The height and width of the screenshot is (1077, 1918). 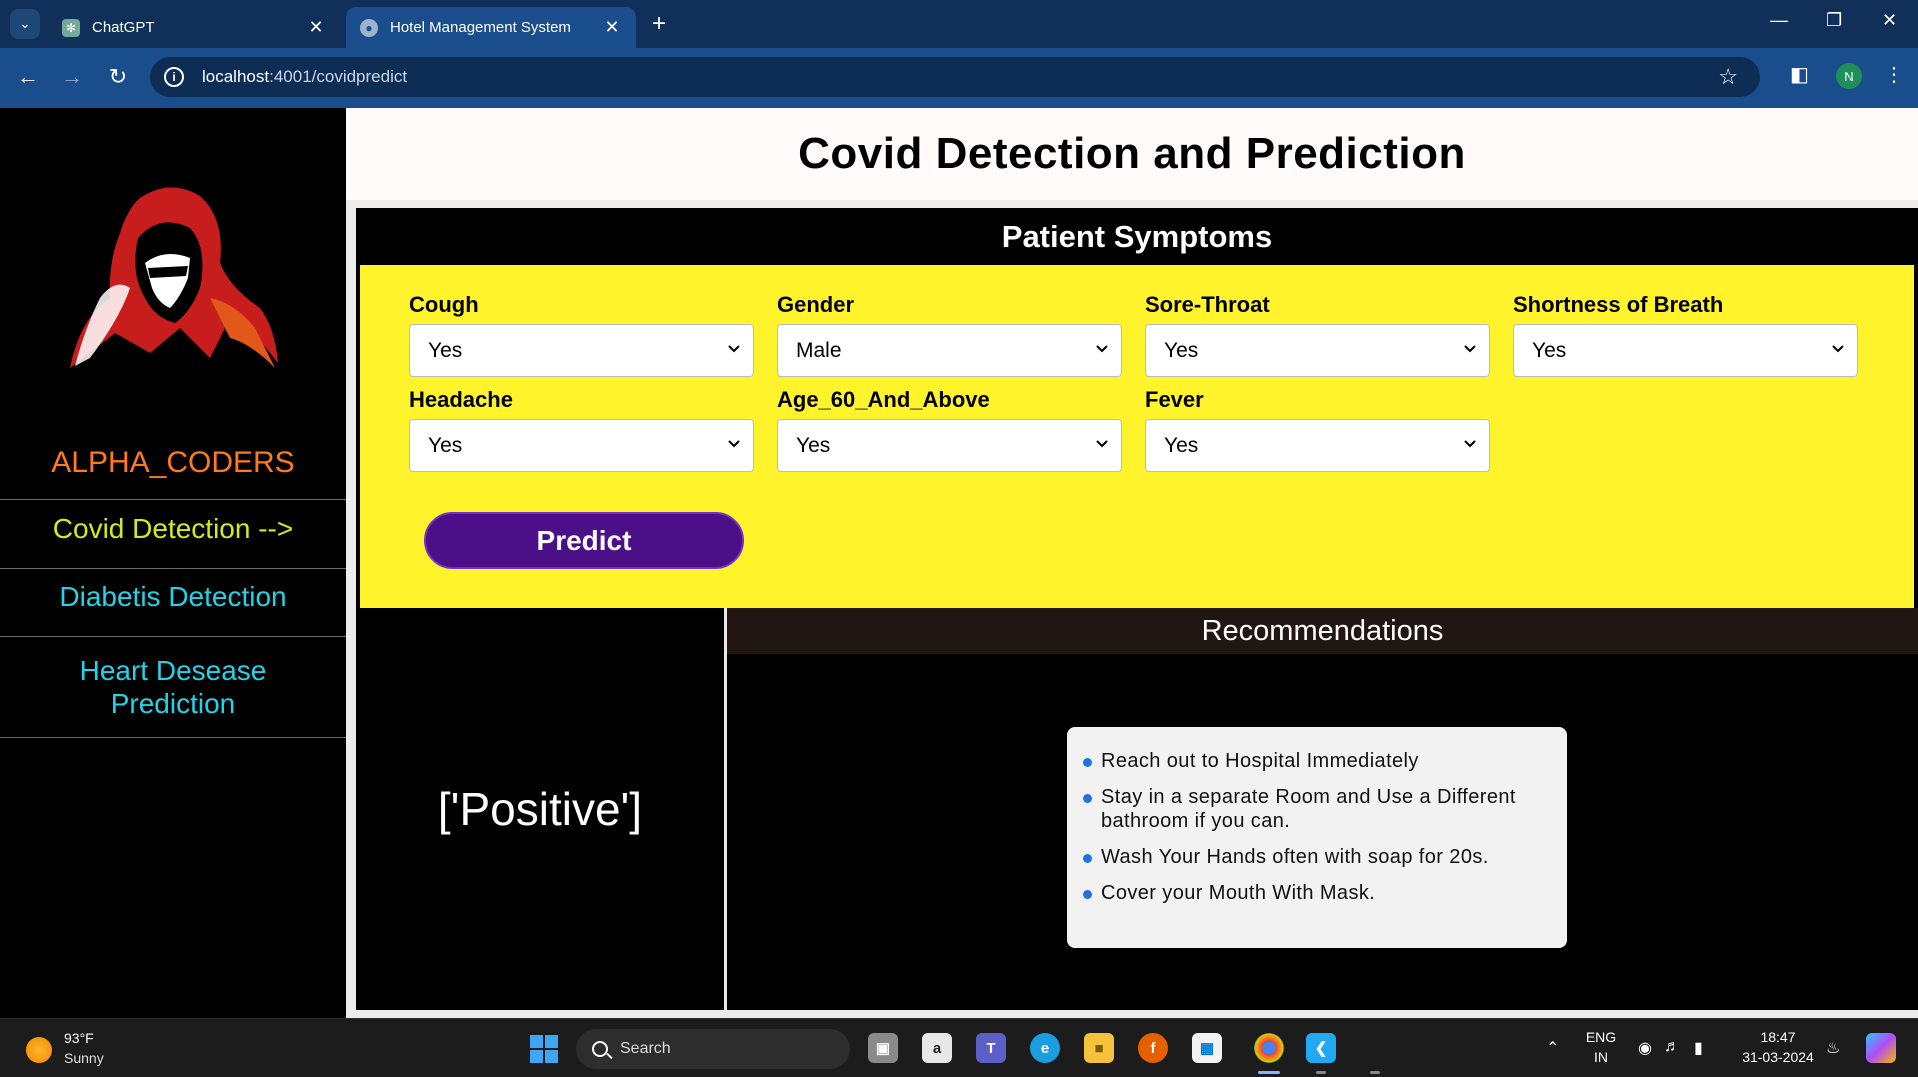 What do you see at coordinates (1317, 445) in the screenshot?
I see `fever-select: Yes` at bounding box center [1317, 445].